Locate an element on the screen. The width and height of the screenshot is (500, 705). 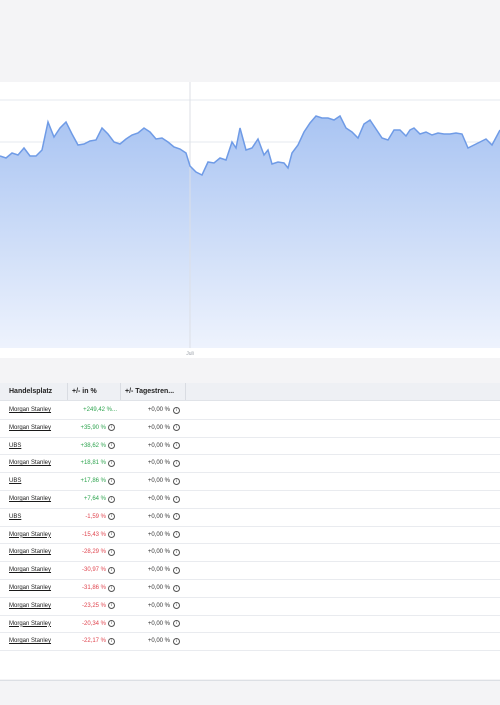
table-row: UBS +38,62 % i +0,00 % i is located at coordinates (250, 447).